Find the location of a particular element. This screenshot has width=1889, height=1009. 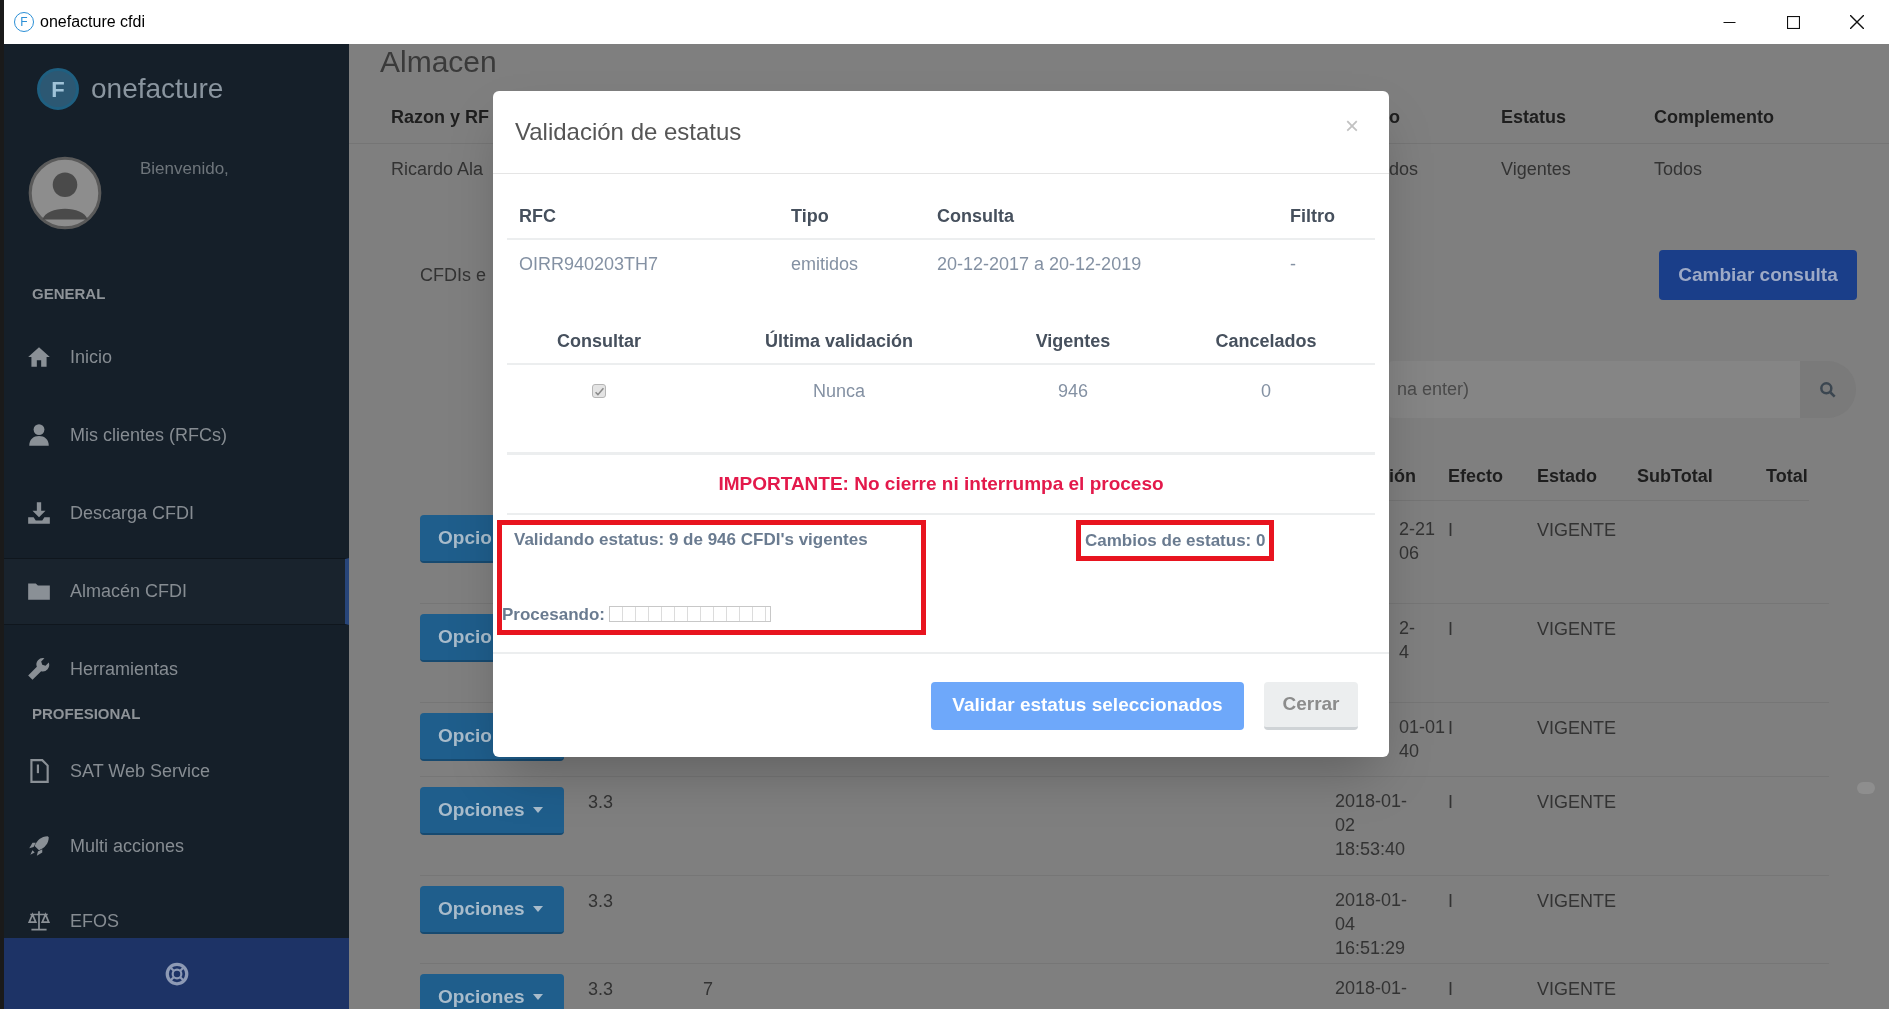

date-line: 16:51:29 is located at coordinates (1371, 948).